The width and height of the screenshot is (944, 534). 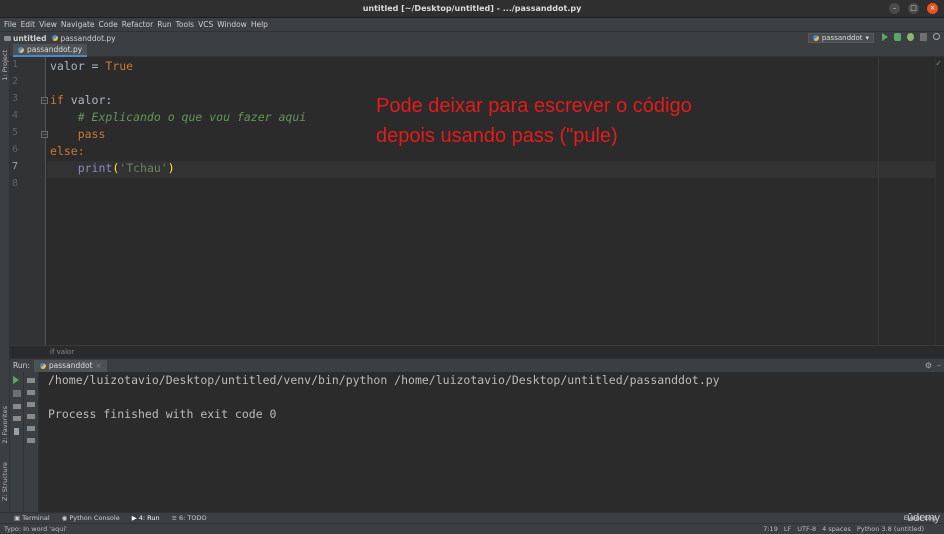 What do you see at coordinates (108, 24) in the screenshot?
I see `menu-code: Code` at bounding box center [108, 24].